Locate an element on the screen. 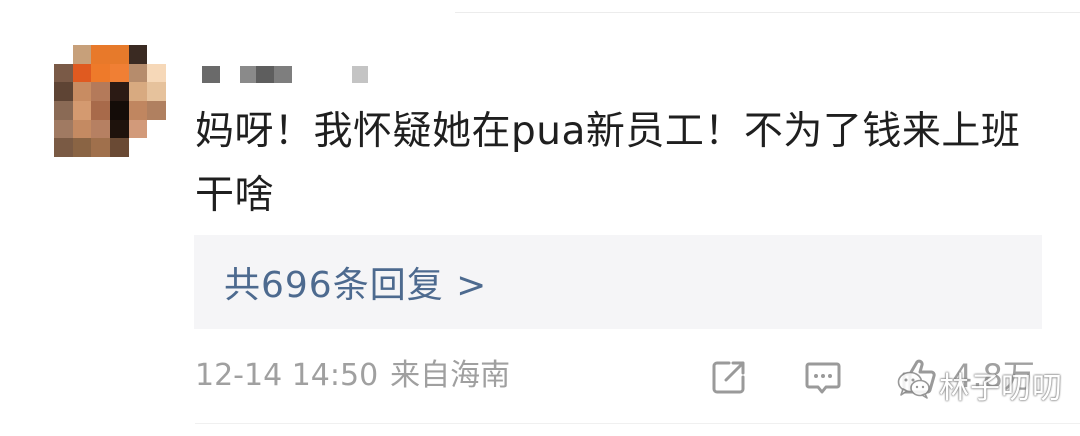 This screenshot has height=436, width=1080. comment-icon is located at coordinates (823, 378).